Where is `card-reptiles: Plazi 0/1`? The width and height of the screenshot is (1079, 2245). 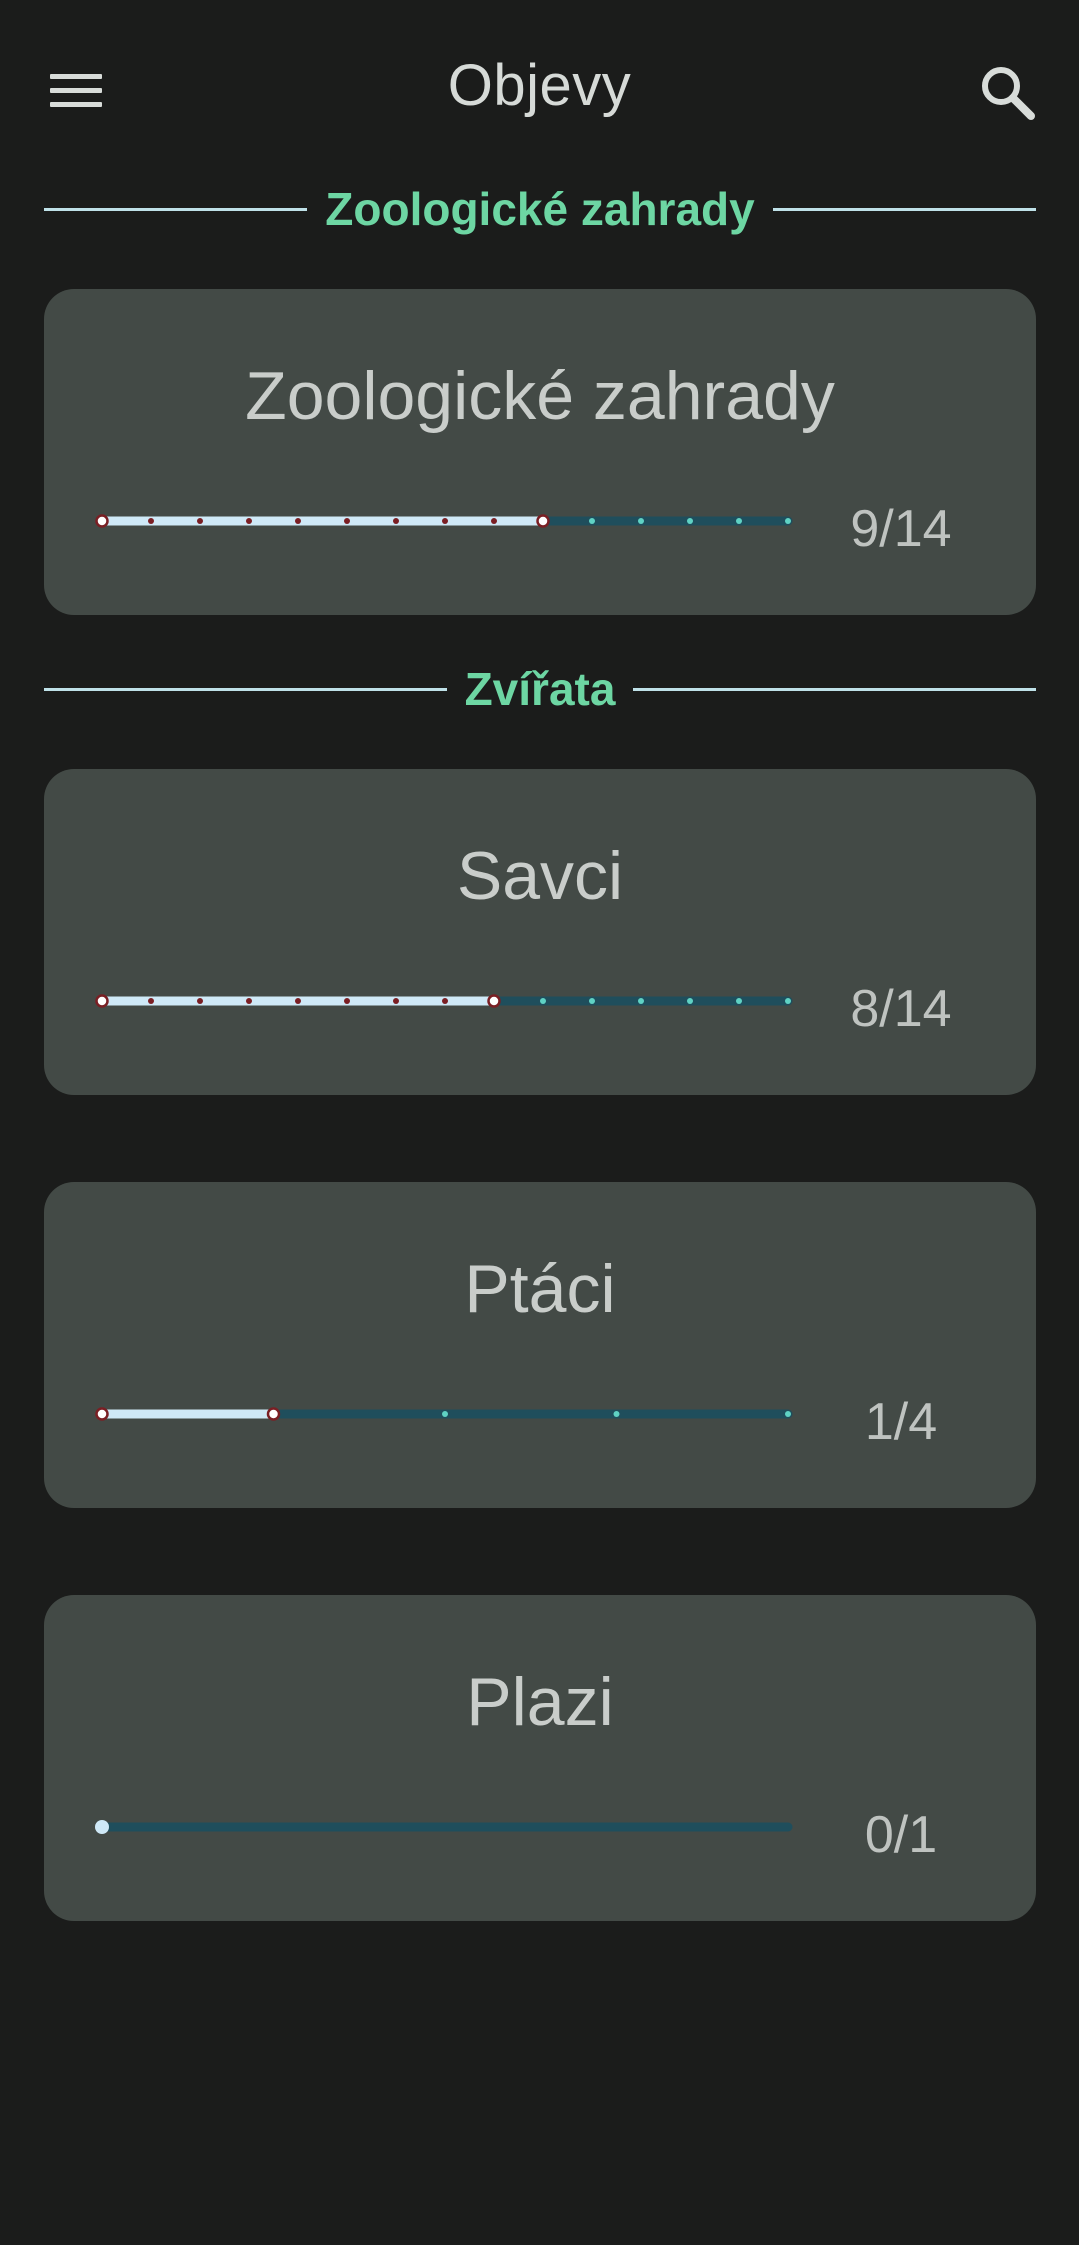
card-reptiles: Plazi 0/1 is located at coordinates (540, 1758).